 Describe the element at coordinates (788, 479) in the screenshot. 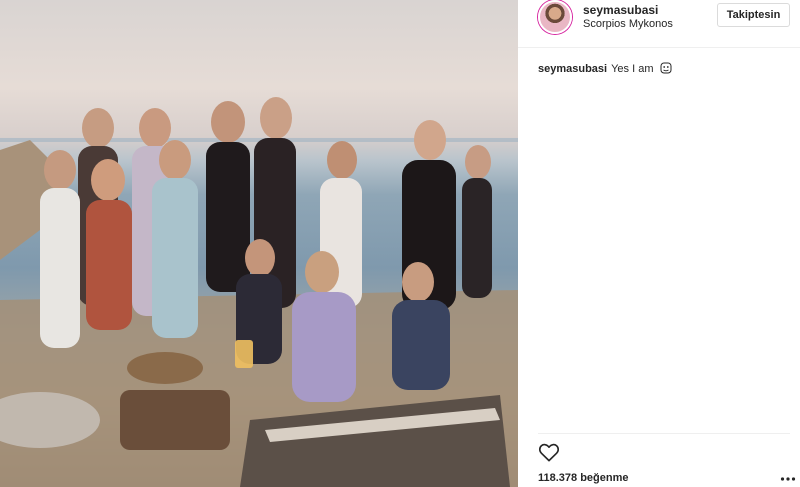

I see `more-options-icon` at that location.